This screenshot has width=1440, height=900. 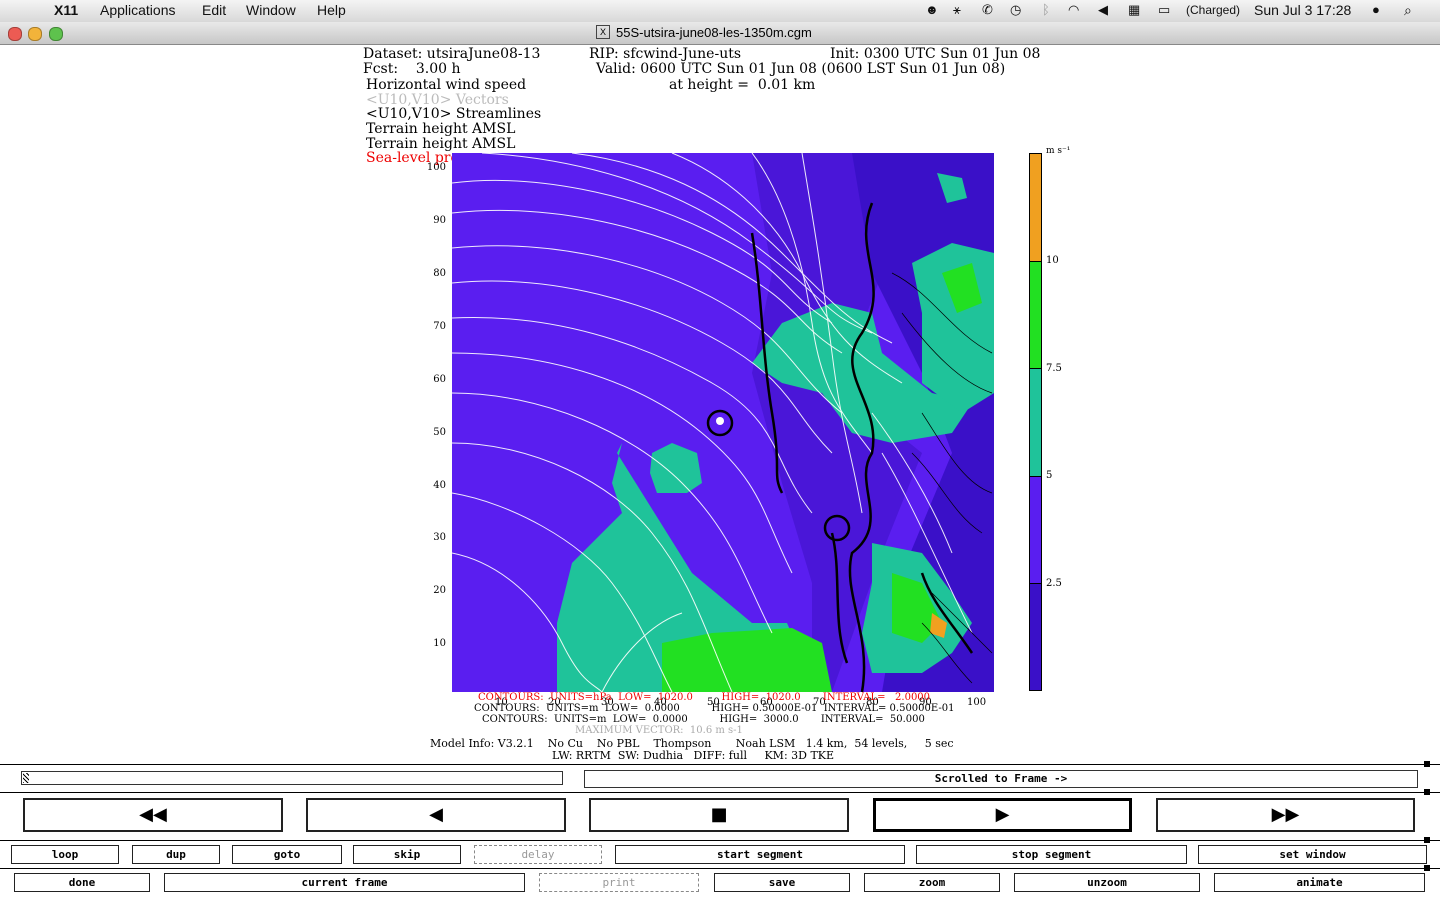 I want to click on stop-icon: ■, so click(x=719, y=814).